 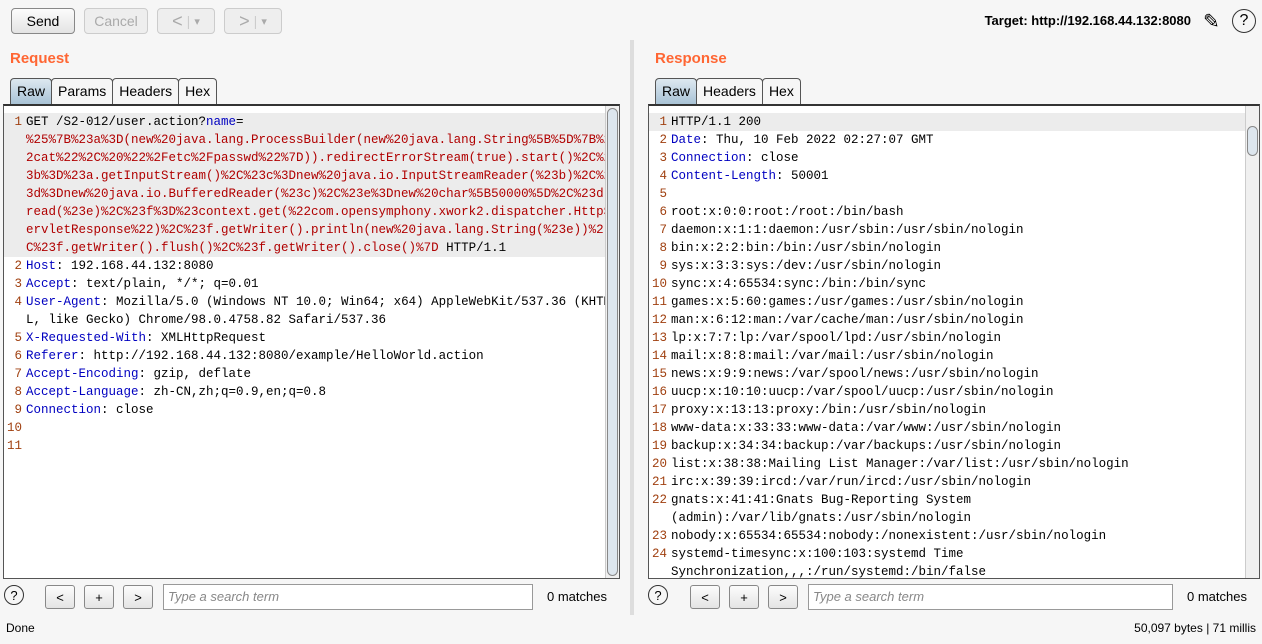 I want to click on editor-line: 7 Accept-Encoding: gzip, deflate, so click(x=311, y=374).